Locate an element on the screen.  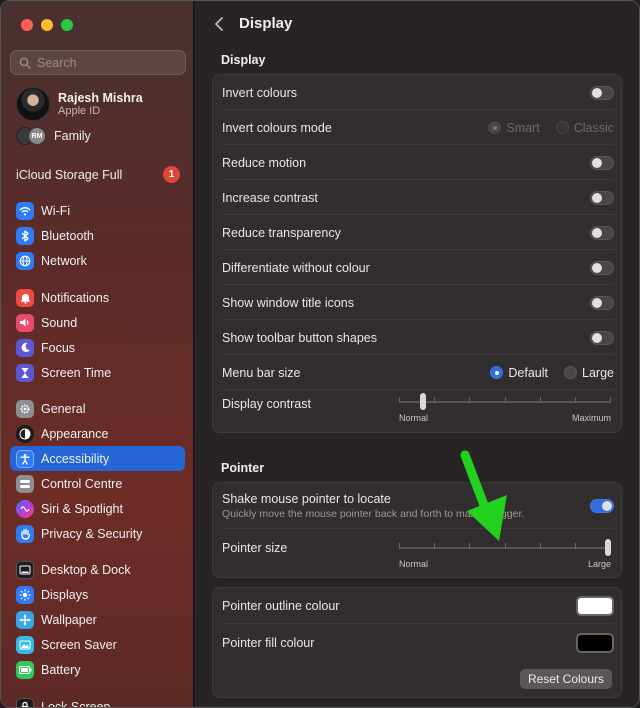
sidebar-item-focus: Focus is located at coordinates (97, 347).